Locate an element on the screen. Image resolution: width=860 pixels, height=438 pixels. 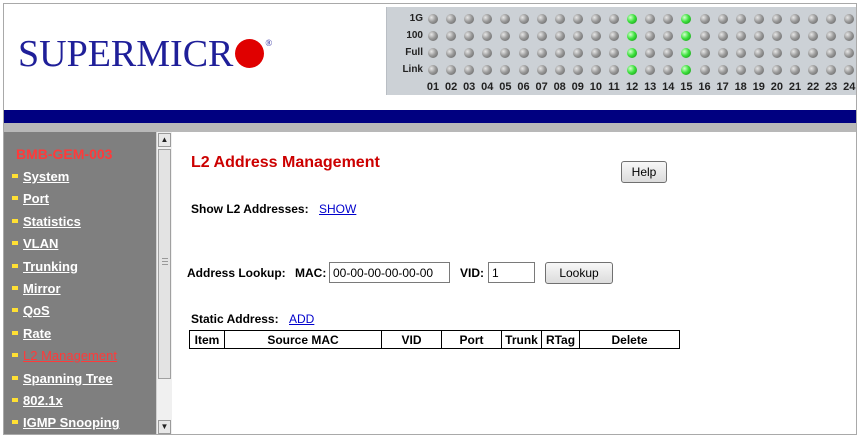
port-number: 06 is located at coordinates (523, 87).